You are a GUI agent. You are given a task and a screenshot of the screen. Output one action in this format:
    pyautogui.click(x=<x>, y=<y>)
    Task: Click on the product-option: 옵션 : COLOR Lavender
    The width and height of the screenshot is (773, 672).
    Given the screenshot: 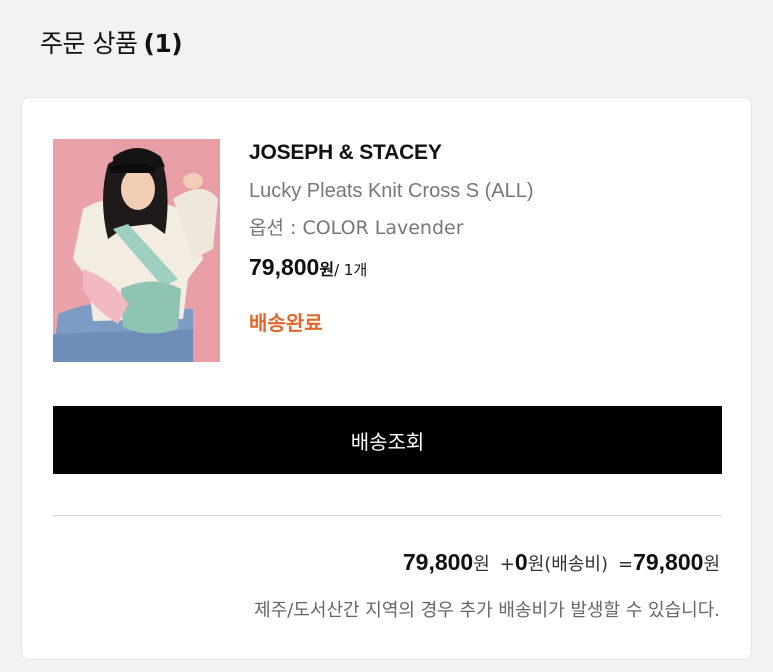 What is the action you would take?
    pyautogui.click(x=356, y=228)
    